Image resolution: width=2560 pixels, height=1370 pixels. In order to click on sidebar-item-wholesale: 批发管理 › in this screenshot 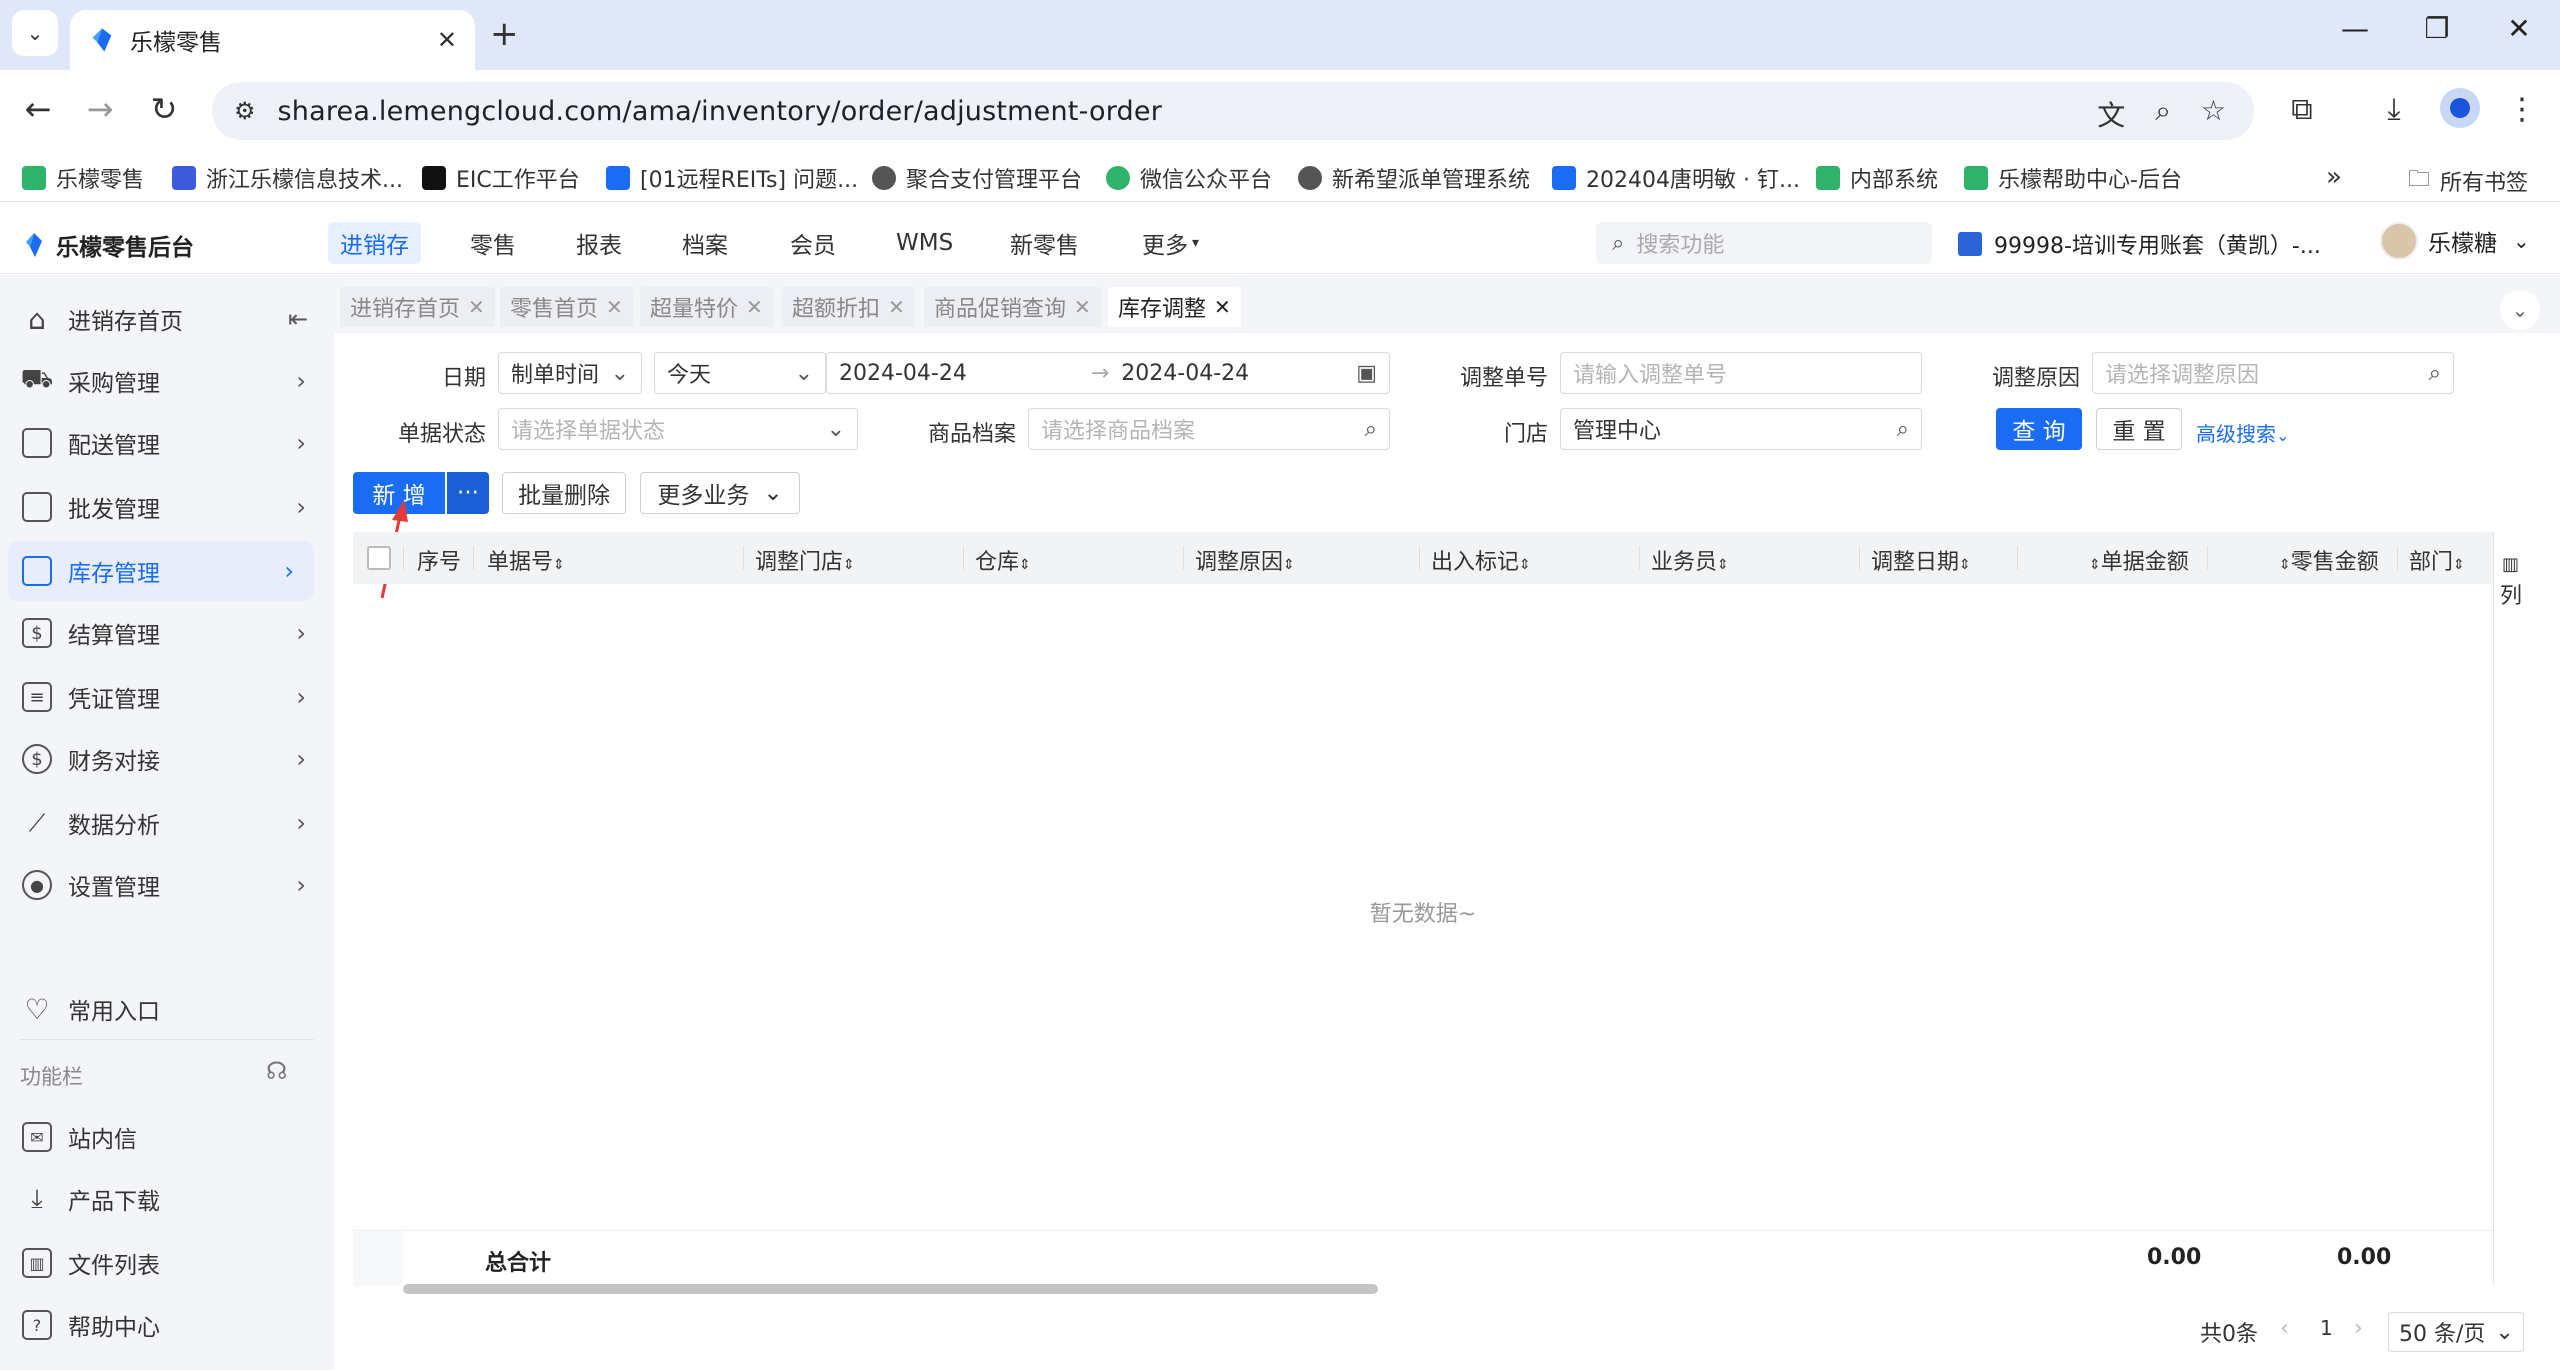, I will do `click(167, 507)`.